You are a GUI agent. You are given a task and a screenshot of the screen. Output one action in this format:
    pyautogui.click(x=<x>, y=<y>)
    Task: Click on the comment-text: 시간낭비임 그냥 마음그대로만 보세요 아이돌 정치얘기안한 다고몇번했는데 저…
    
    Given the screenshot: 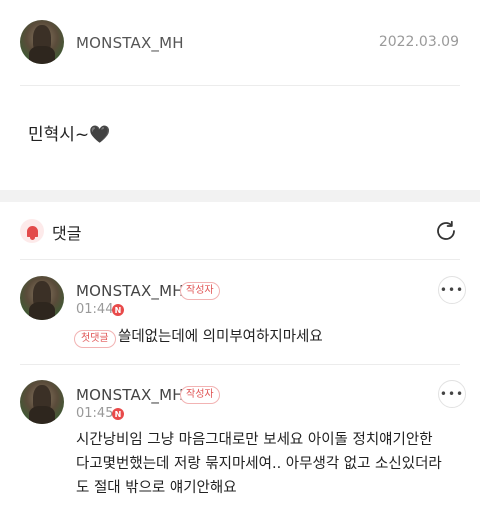 What is the action you would take?
    pyautogui.click(x=271, y=464)
    